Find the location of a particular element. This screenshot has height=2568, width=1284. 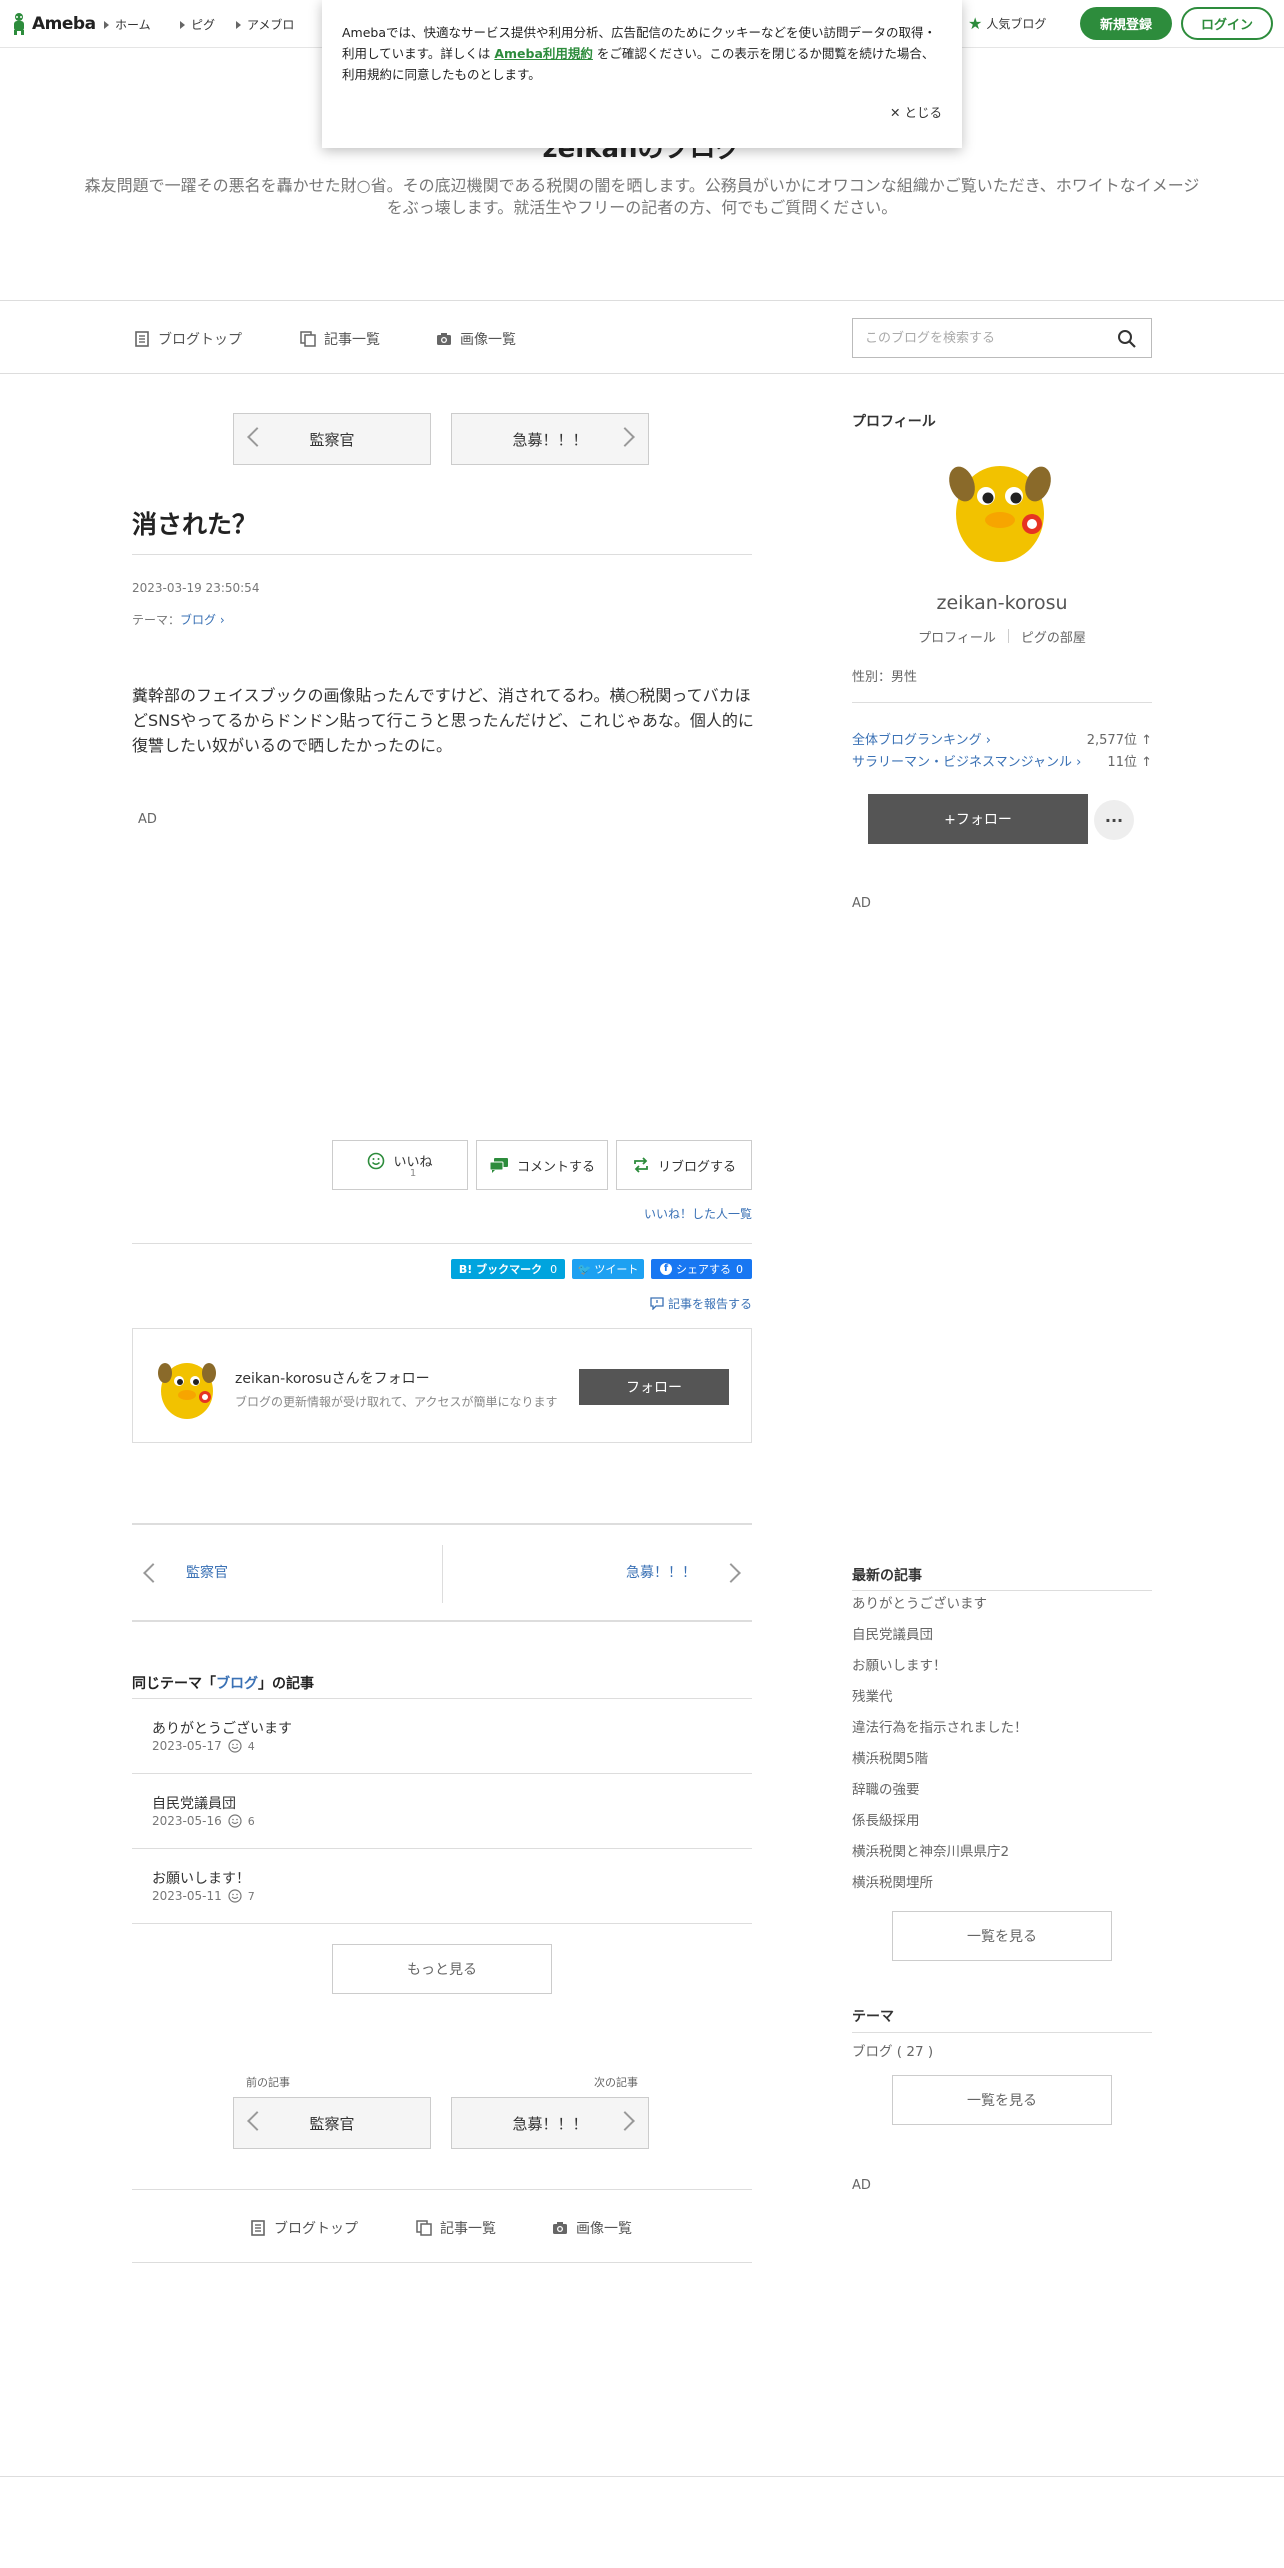

ranking-link: サラリーマン・ビジネスマンジャンル › is located at coordinates (966, 760).